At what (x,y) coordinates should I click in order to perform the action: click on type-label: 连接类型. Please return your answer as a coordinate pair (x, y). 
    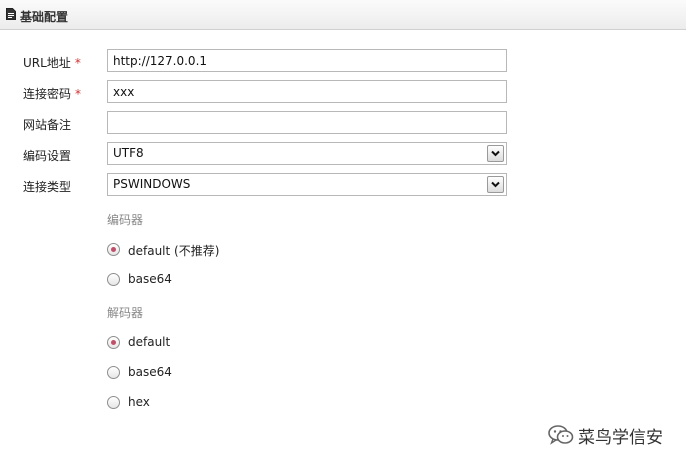
    Looking at the image, I should click on (47, 186).